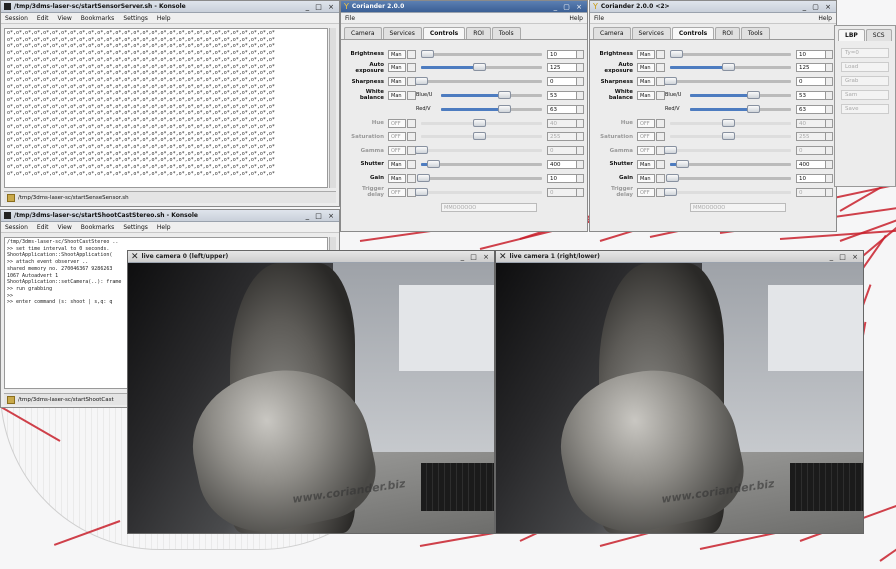 The image size is (896, 569). What do you see at coordinates (43, 18) in the screenshot?
I see `menu-item-edit: Edit` at bounding box center [43, 18].